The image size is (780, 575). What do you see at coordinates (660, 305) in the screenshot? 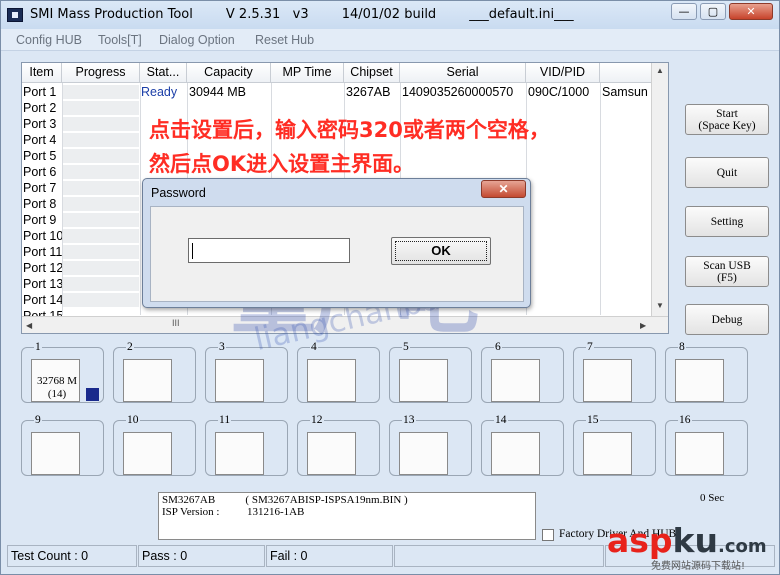
I see `scroll-down-icon: ▼` at bounding box center [660, 305].